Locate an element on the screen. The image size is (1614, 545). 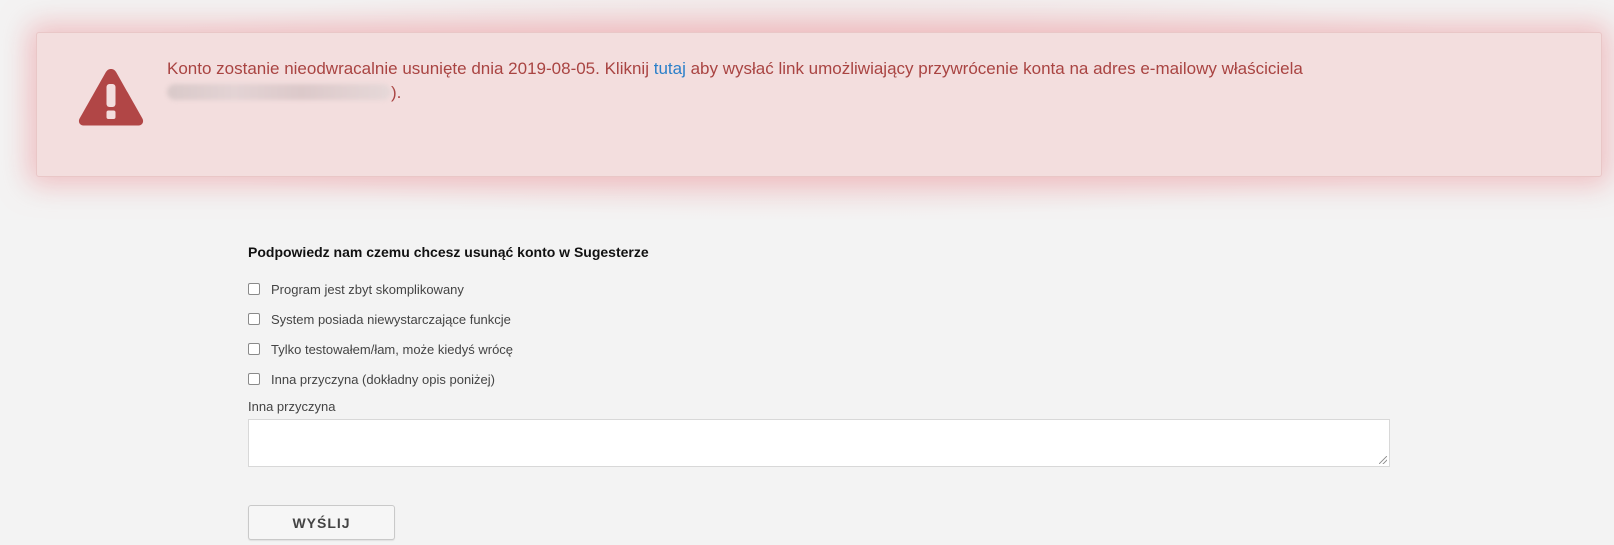
reason-checkbox-other is located at coordinates (254, 379).